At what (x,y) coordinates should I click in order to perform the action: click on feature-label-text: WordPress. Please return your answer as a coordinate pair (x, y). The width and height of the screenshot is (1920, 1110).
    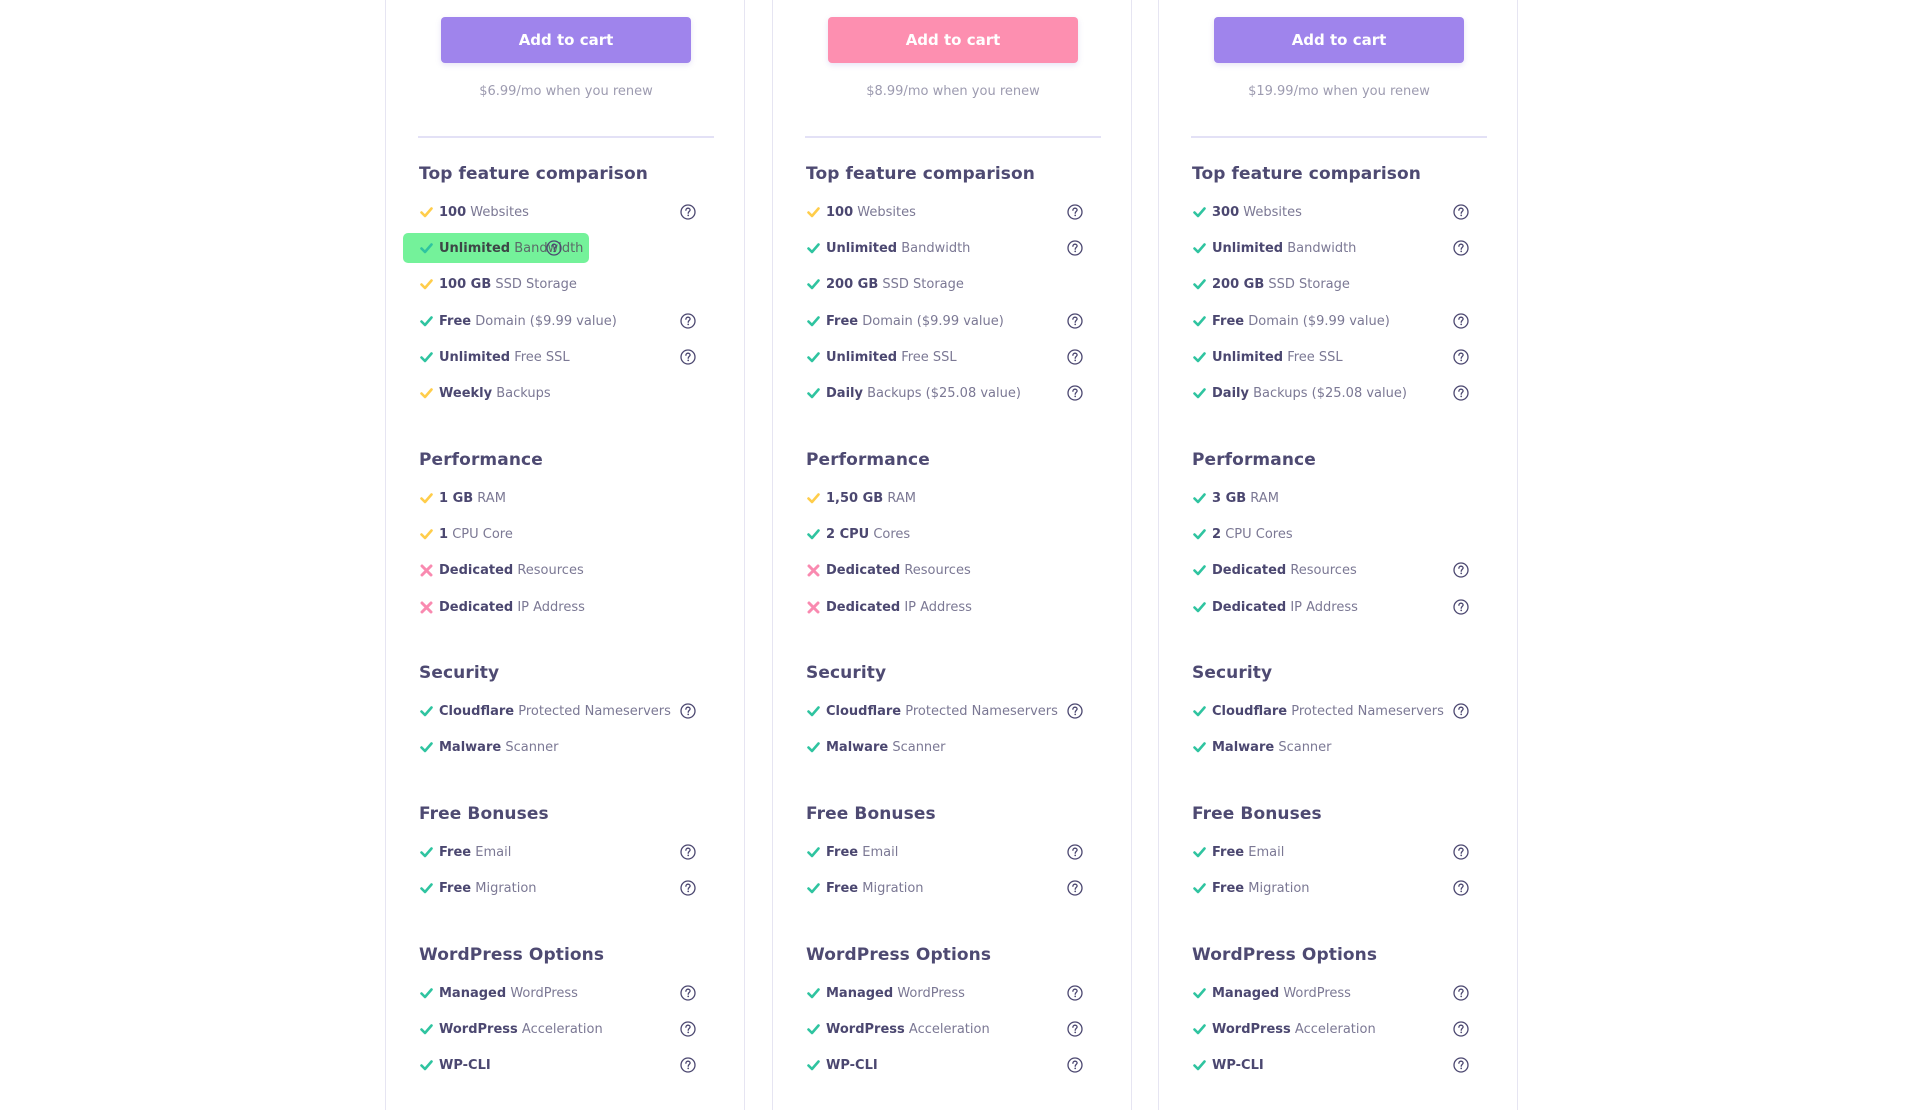
    Looking at the image, I should click on (544, 993).